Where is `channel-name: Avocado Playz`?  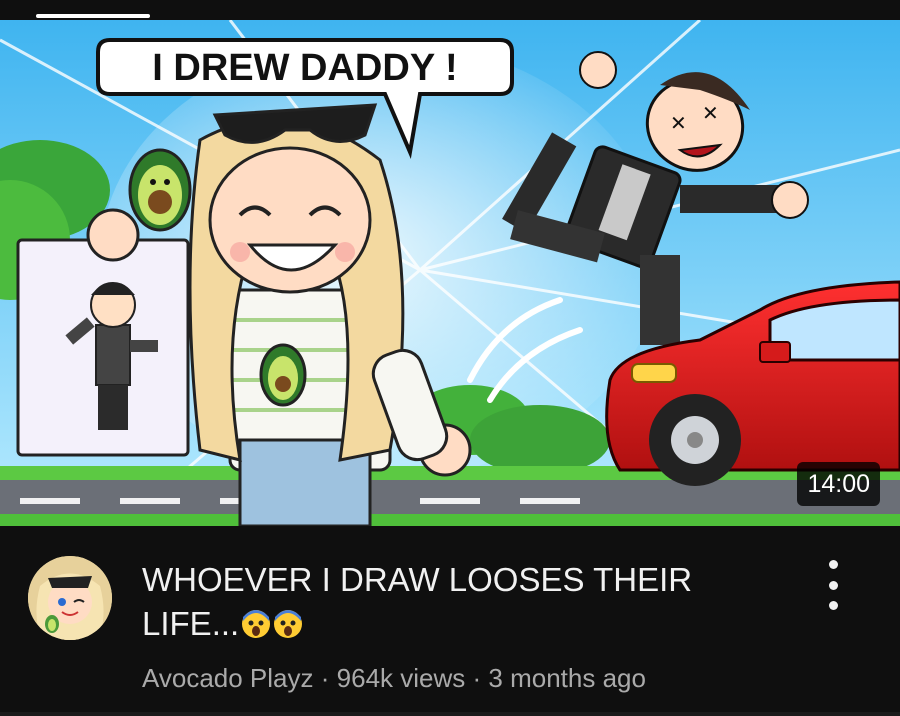
channel-name: Avocado Playz is located at coordinates (228, 678).